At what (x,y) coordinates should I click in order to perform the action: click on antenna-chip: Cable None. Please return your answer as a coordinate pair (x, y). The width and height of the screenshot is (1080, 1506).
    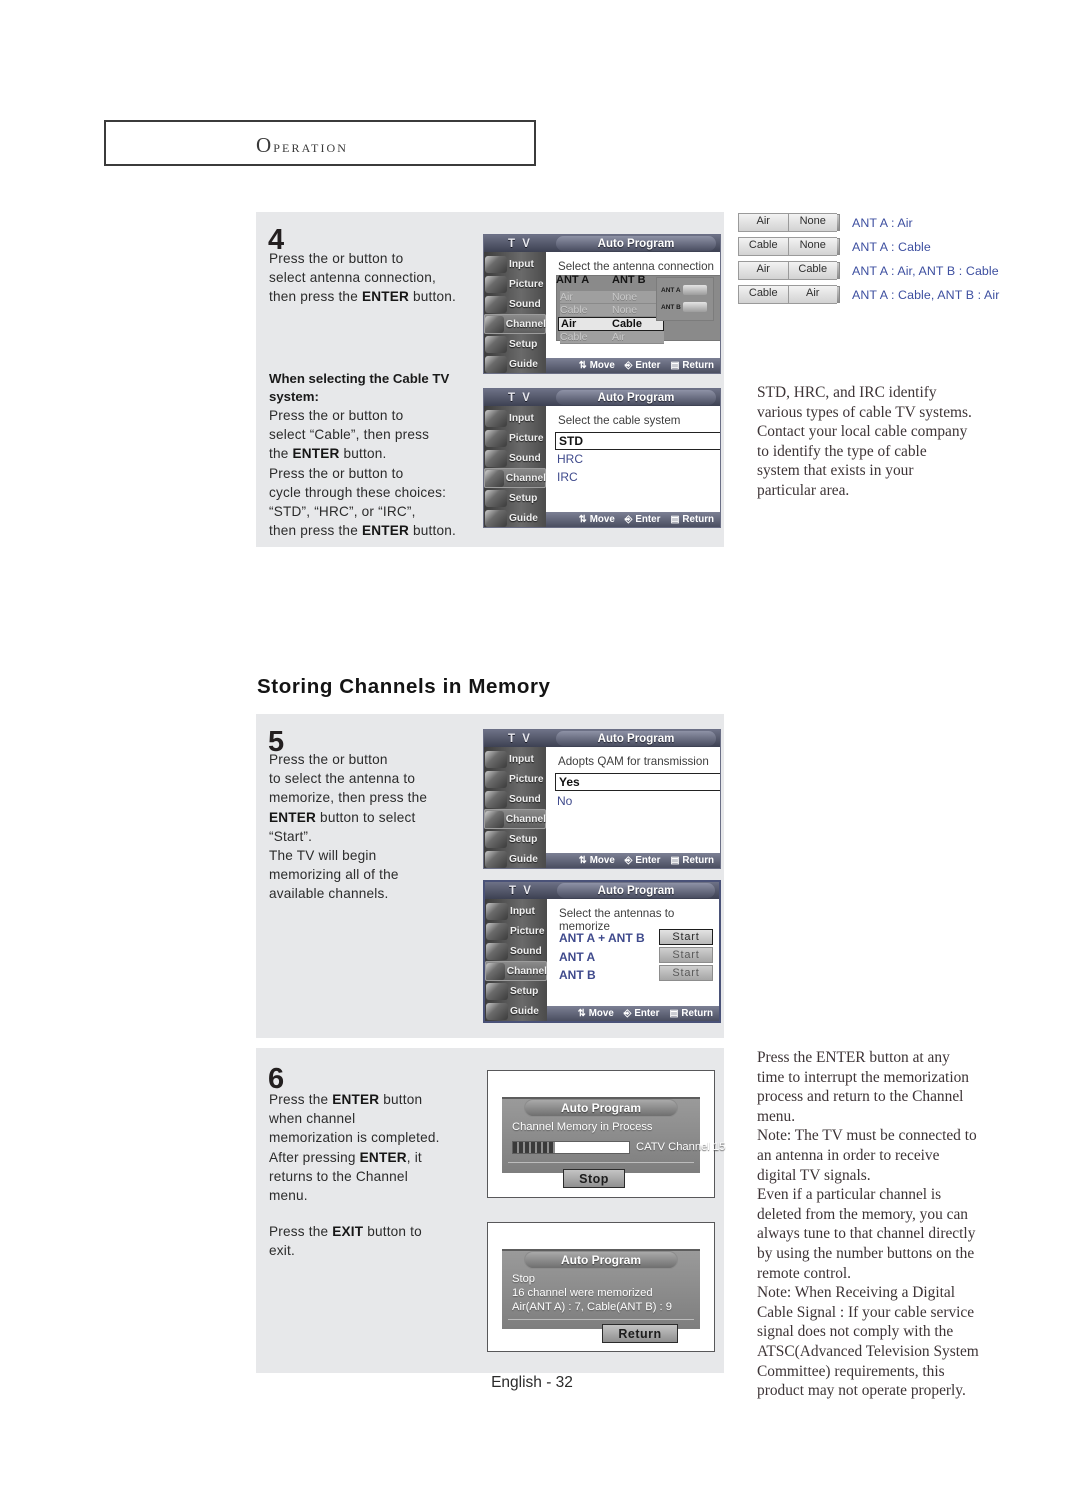
    Looking at the image, I should click on (787, 246).